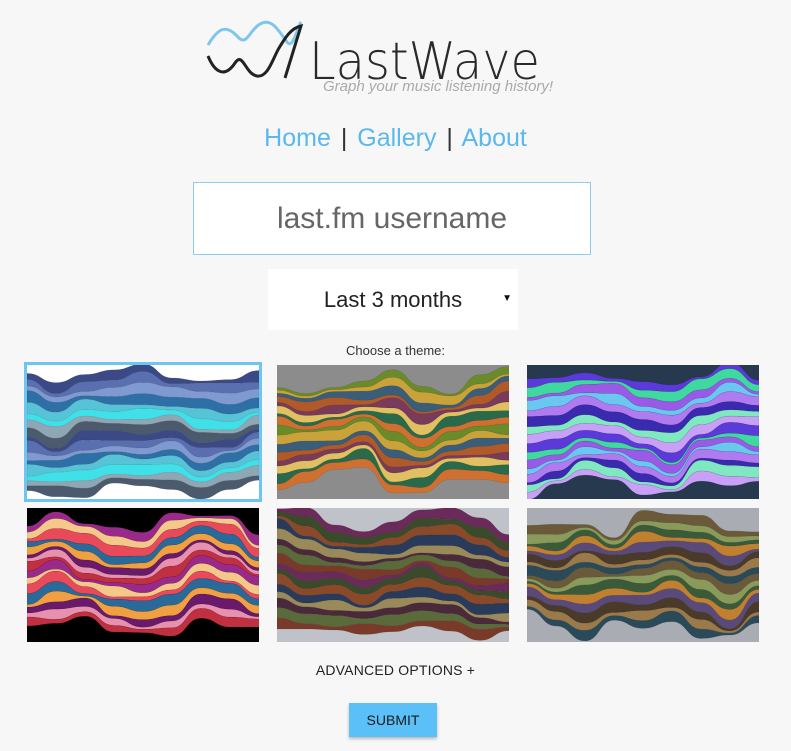 The image size is (791, 751). I want to click on advanced-options-toggle: ADVANCED OPTIONS +, so click(395, 670).